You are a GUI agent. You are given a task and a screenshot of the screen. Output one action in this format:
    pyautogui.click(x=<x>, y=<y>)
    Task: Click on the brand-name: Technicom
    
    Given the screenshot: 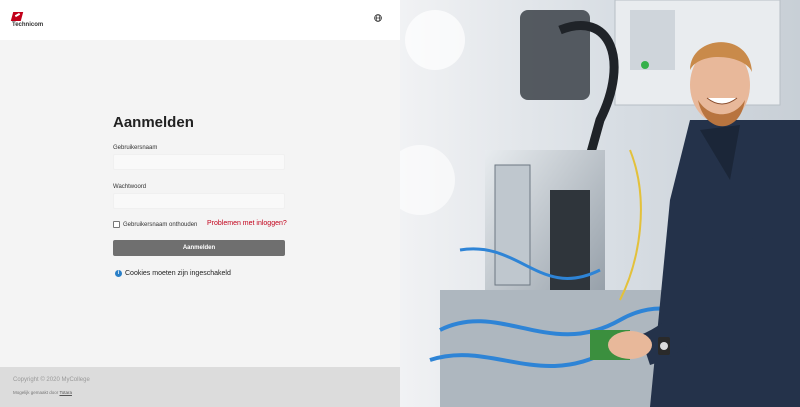 What is the action you would take?
    pyautogui.click(x=28, y=25)
    